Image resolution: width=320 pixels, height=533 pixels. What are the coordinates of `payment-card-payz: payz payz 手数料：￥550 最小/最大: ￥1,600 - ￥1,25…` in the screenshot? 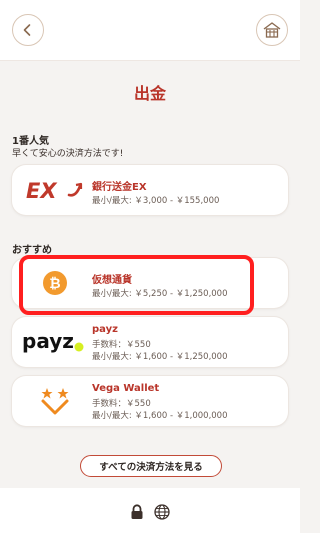 It's located at (150, 342).